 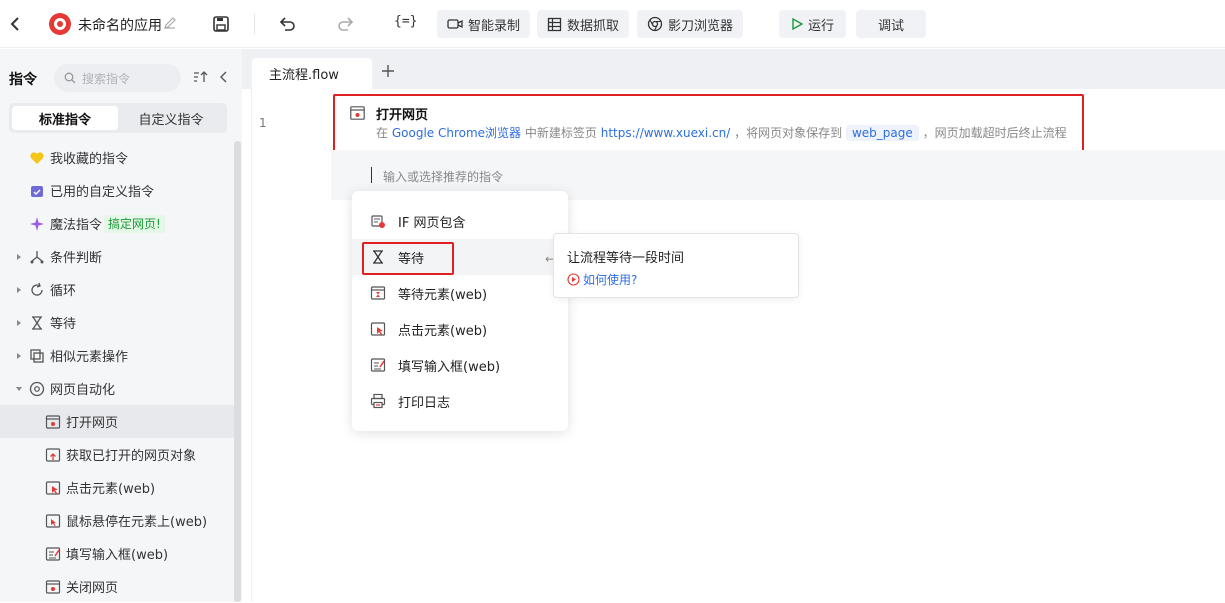 I want to click on insert-command-input: 输入或选择推荐的指令, so click(x=443, y=176).